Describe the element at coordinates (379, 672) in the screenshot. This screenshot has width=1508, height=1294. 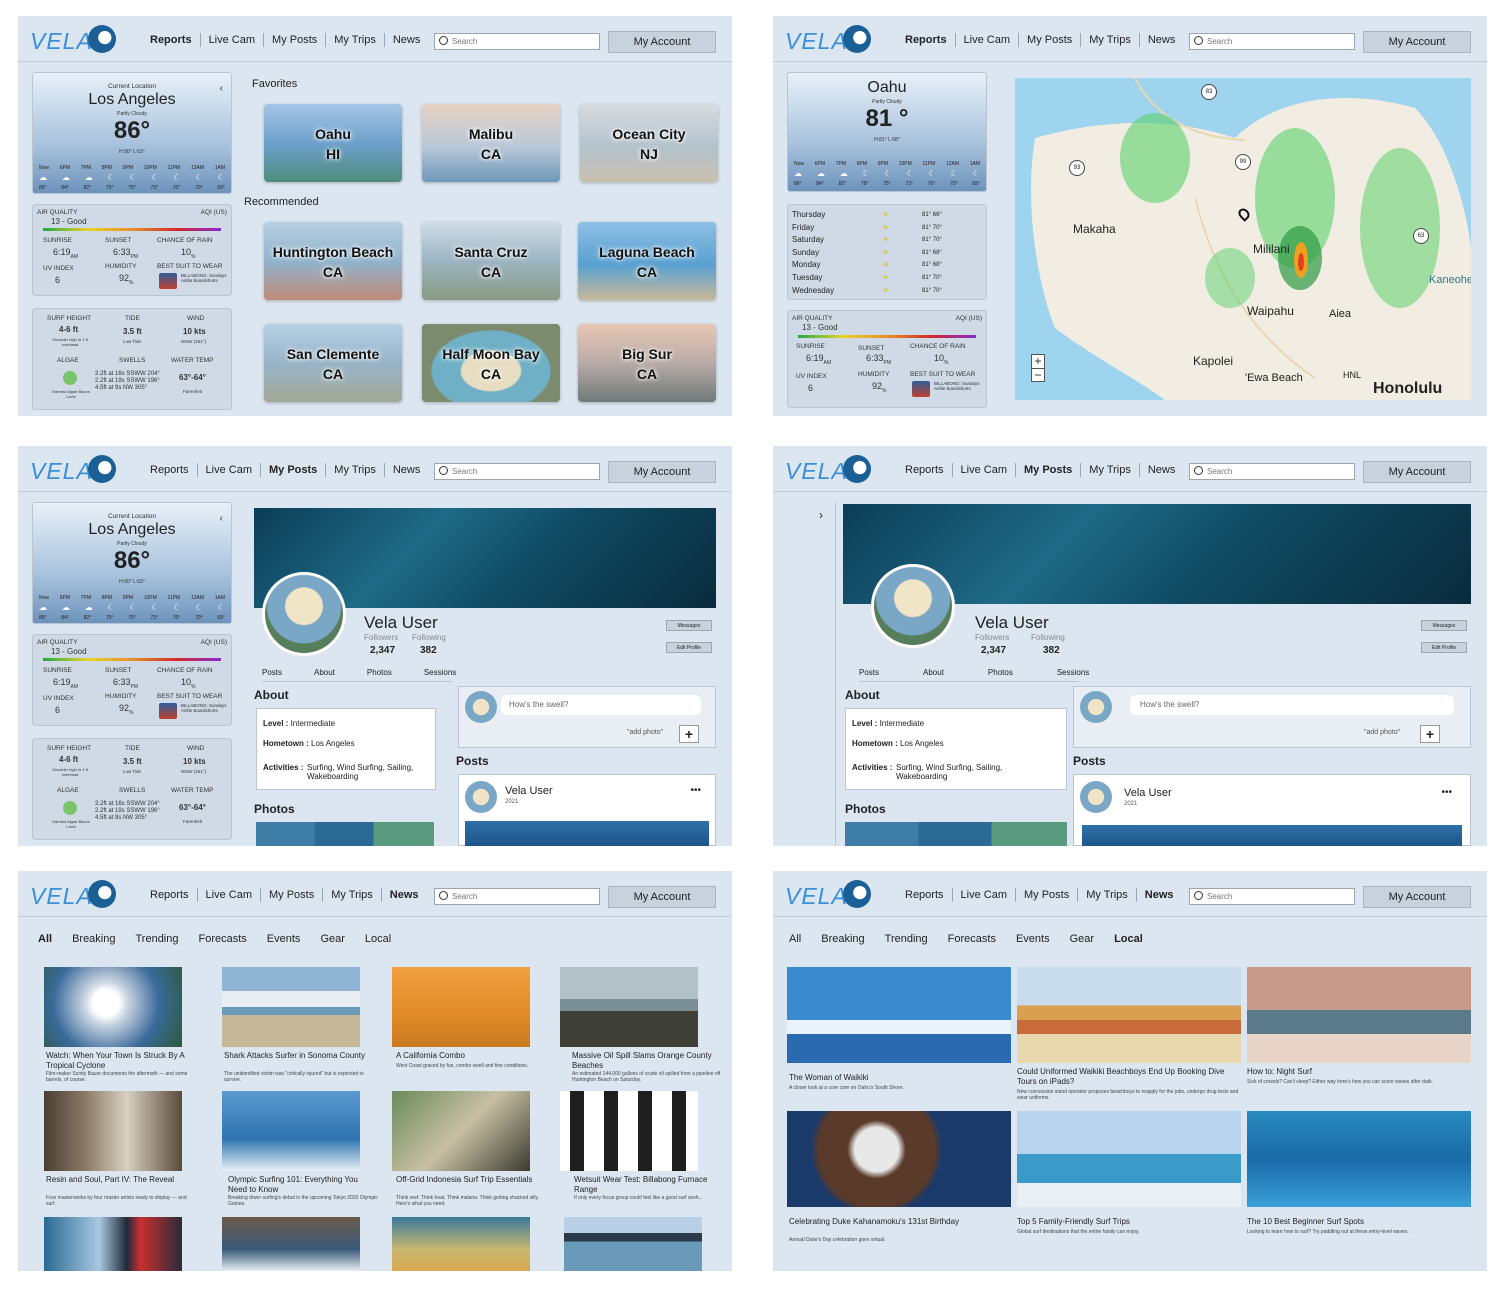
I see `tab-photos: Photos` at that location.